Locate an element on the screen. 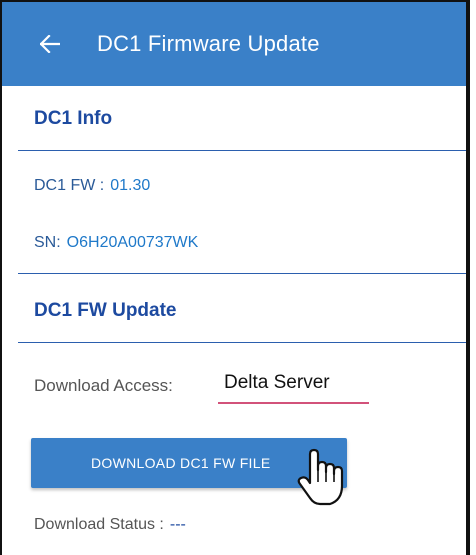  page-title: DC1 Firmware Update is located at coordinates (208, 43).